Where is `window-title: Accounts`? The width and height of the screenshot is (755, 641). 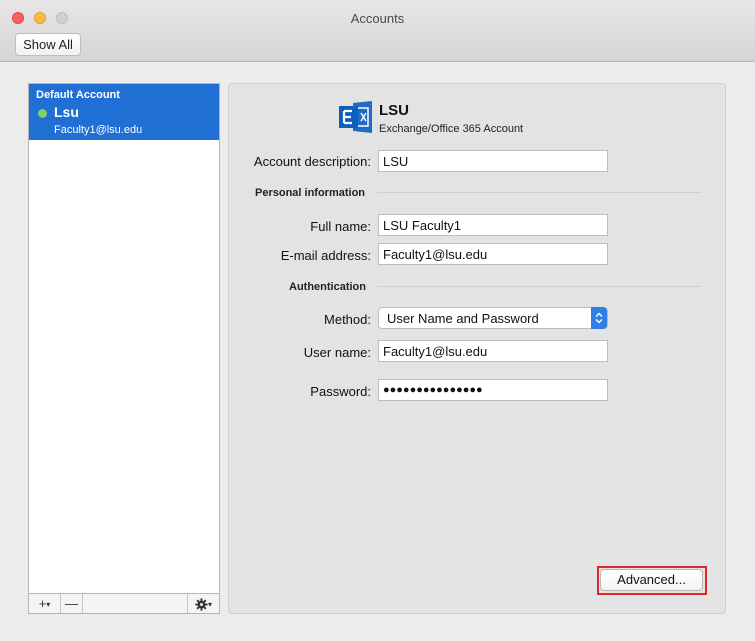 window-title: Accounts is located at coordinates (377, 18).